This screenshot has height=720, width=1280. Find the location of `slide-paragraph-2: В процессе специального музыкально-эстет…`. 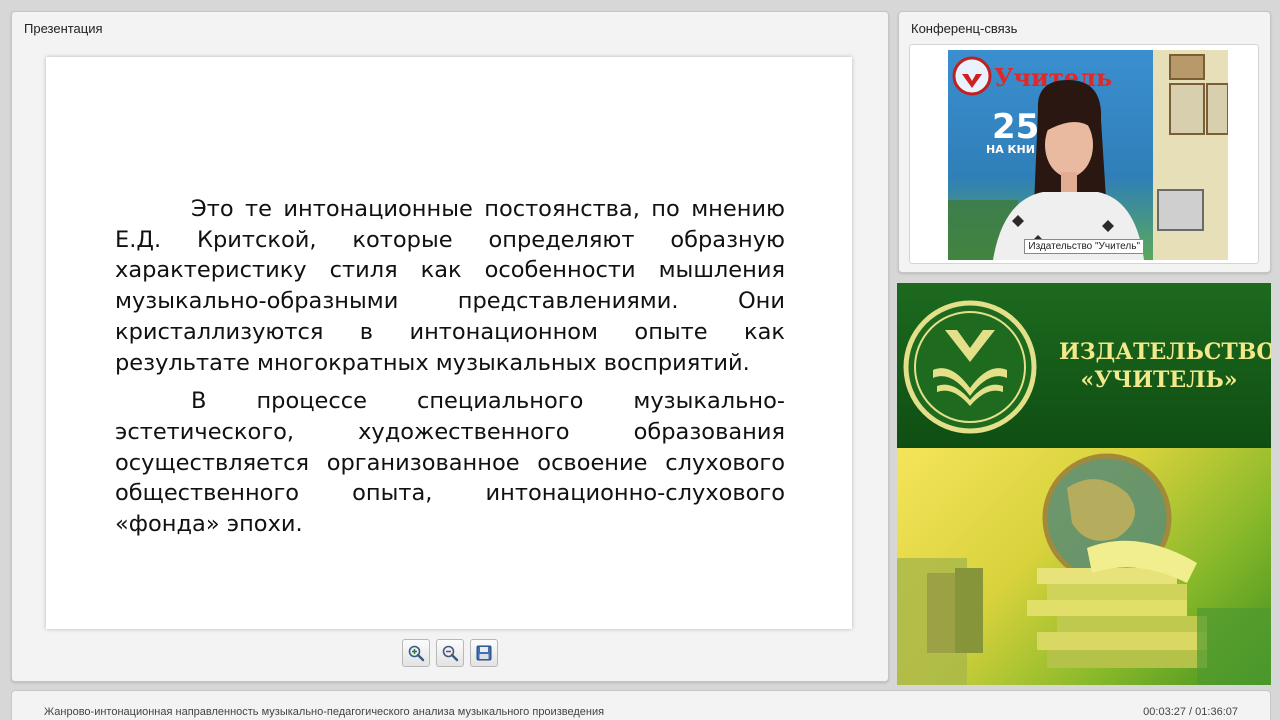

slide-paragraph-2: В процессе специального музыкально-эстет… is located at coordinates (450, 463).